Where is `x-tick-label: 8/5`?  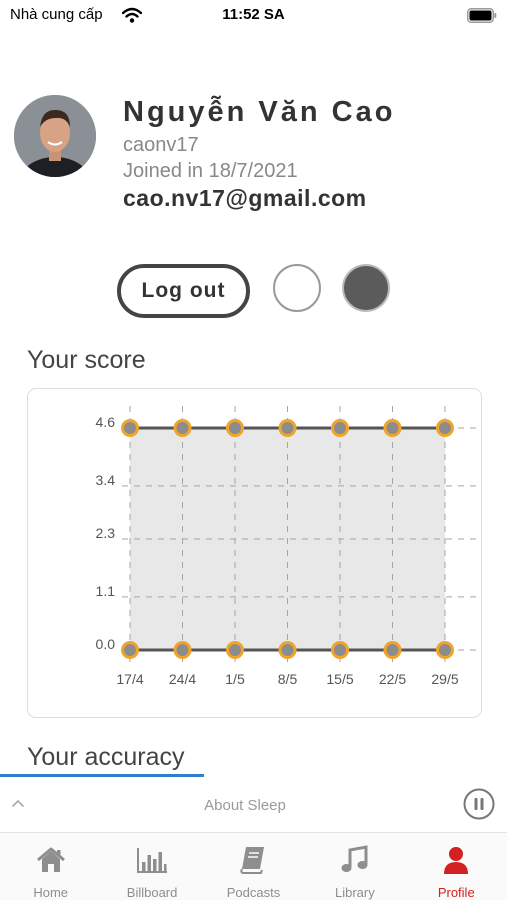
x-tick-label: 8/5 is located at coordinates (288, 679).